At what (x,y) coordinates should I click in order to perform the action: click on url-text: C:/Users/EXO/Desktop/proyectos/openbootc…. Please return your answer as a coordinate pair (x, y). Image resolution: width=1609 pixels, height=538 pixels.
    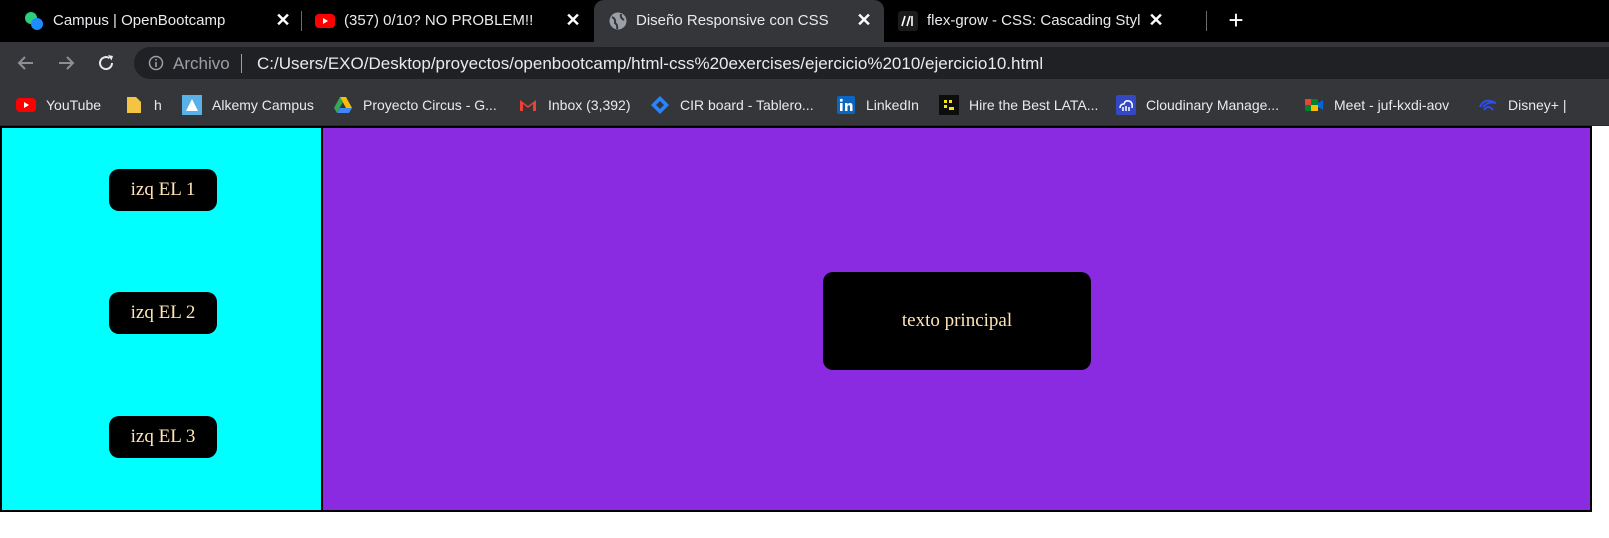
    Looking at the image, I should click on (650, 64).